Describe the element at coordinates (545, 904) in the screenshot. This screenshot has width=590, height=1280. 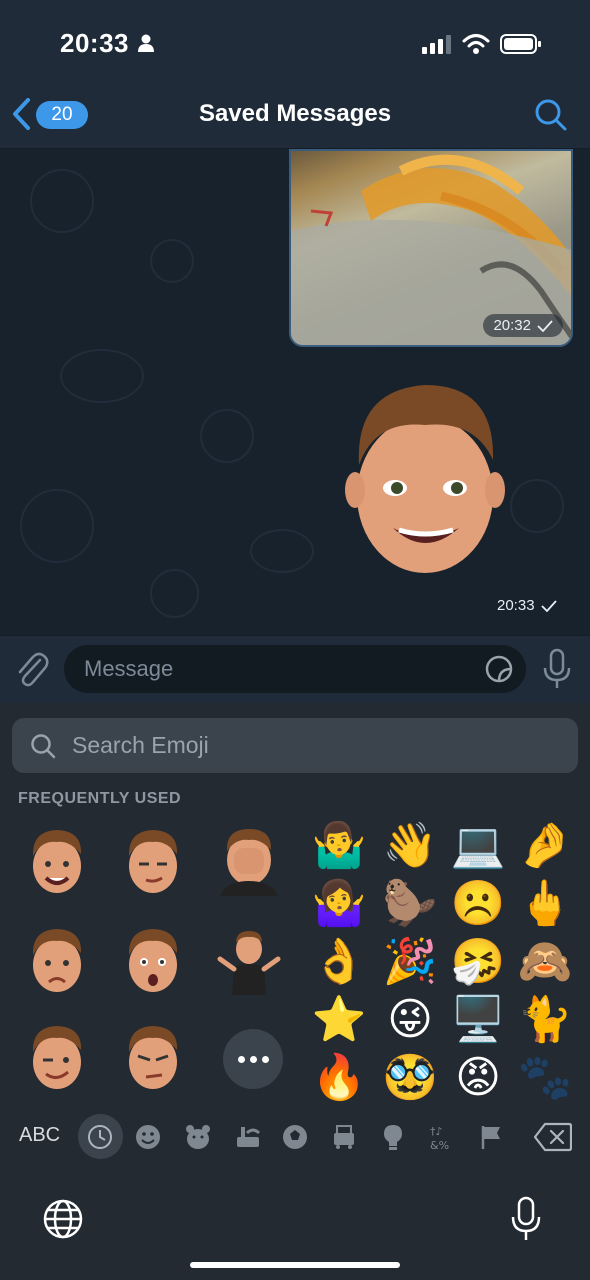
I see `emoji-middle-finger: 🖕` at that location.